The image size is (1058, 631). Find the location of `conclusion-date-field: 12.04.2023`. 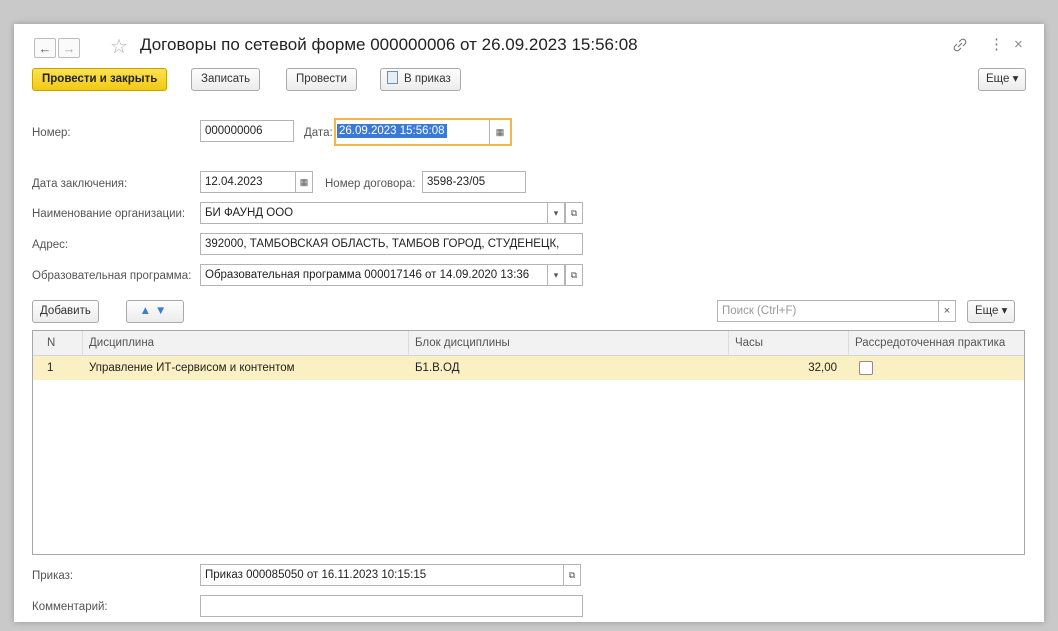

conclusion-date-field: 12.04.2023 is located at coordinates (248, 182).